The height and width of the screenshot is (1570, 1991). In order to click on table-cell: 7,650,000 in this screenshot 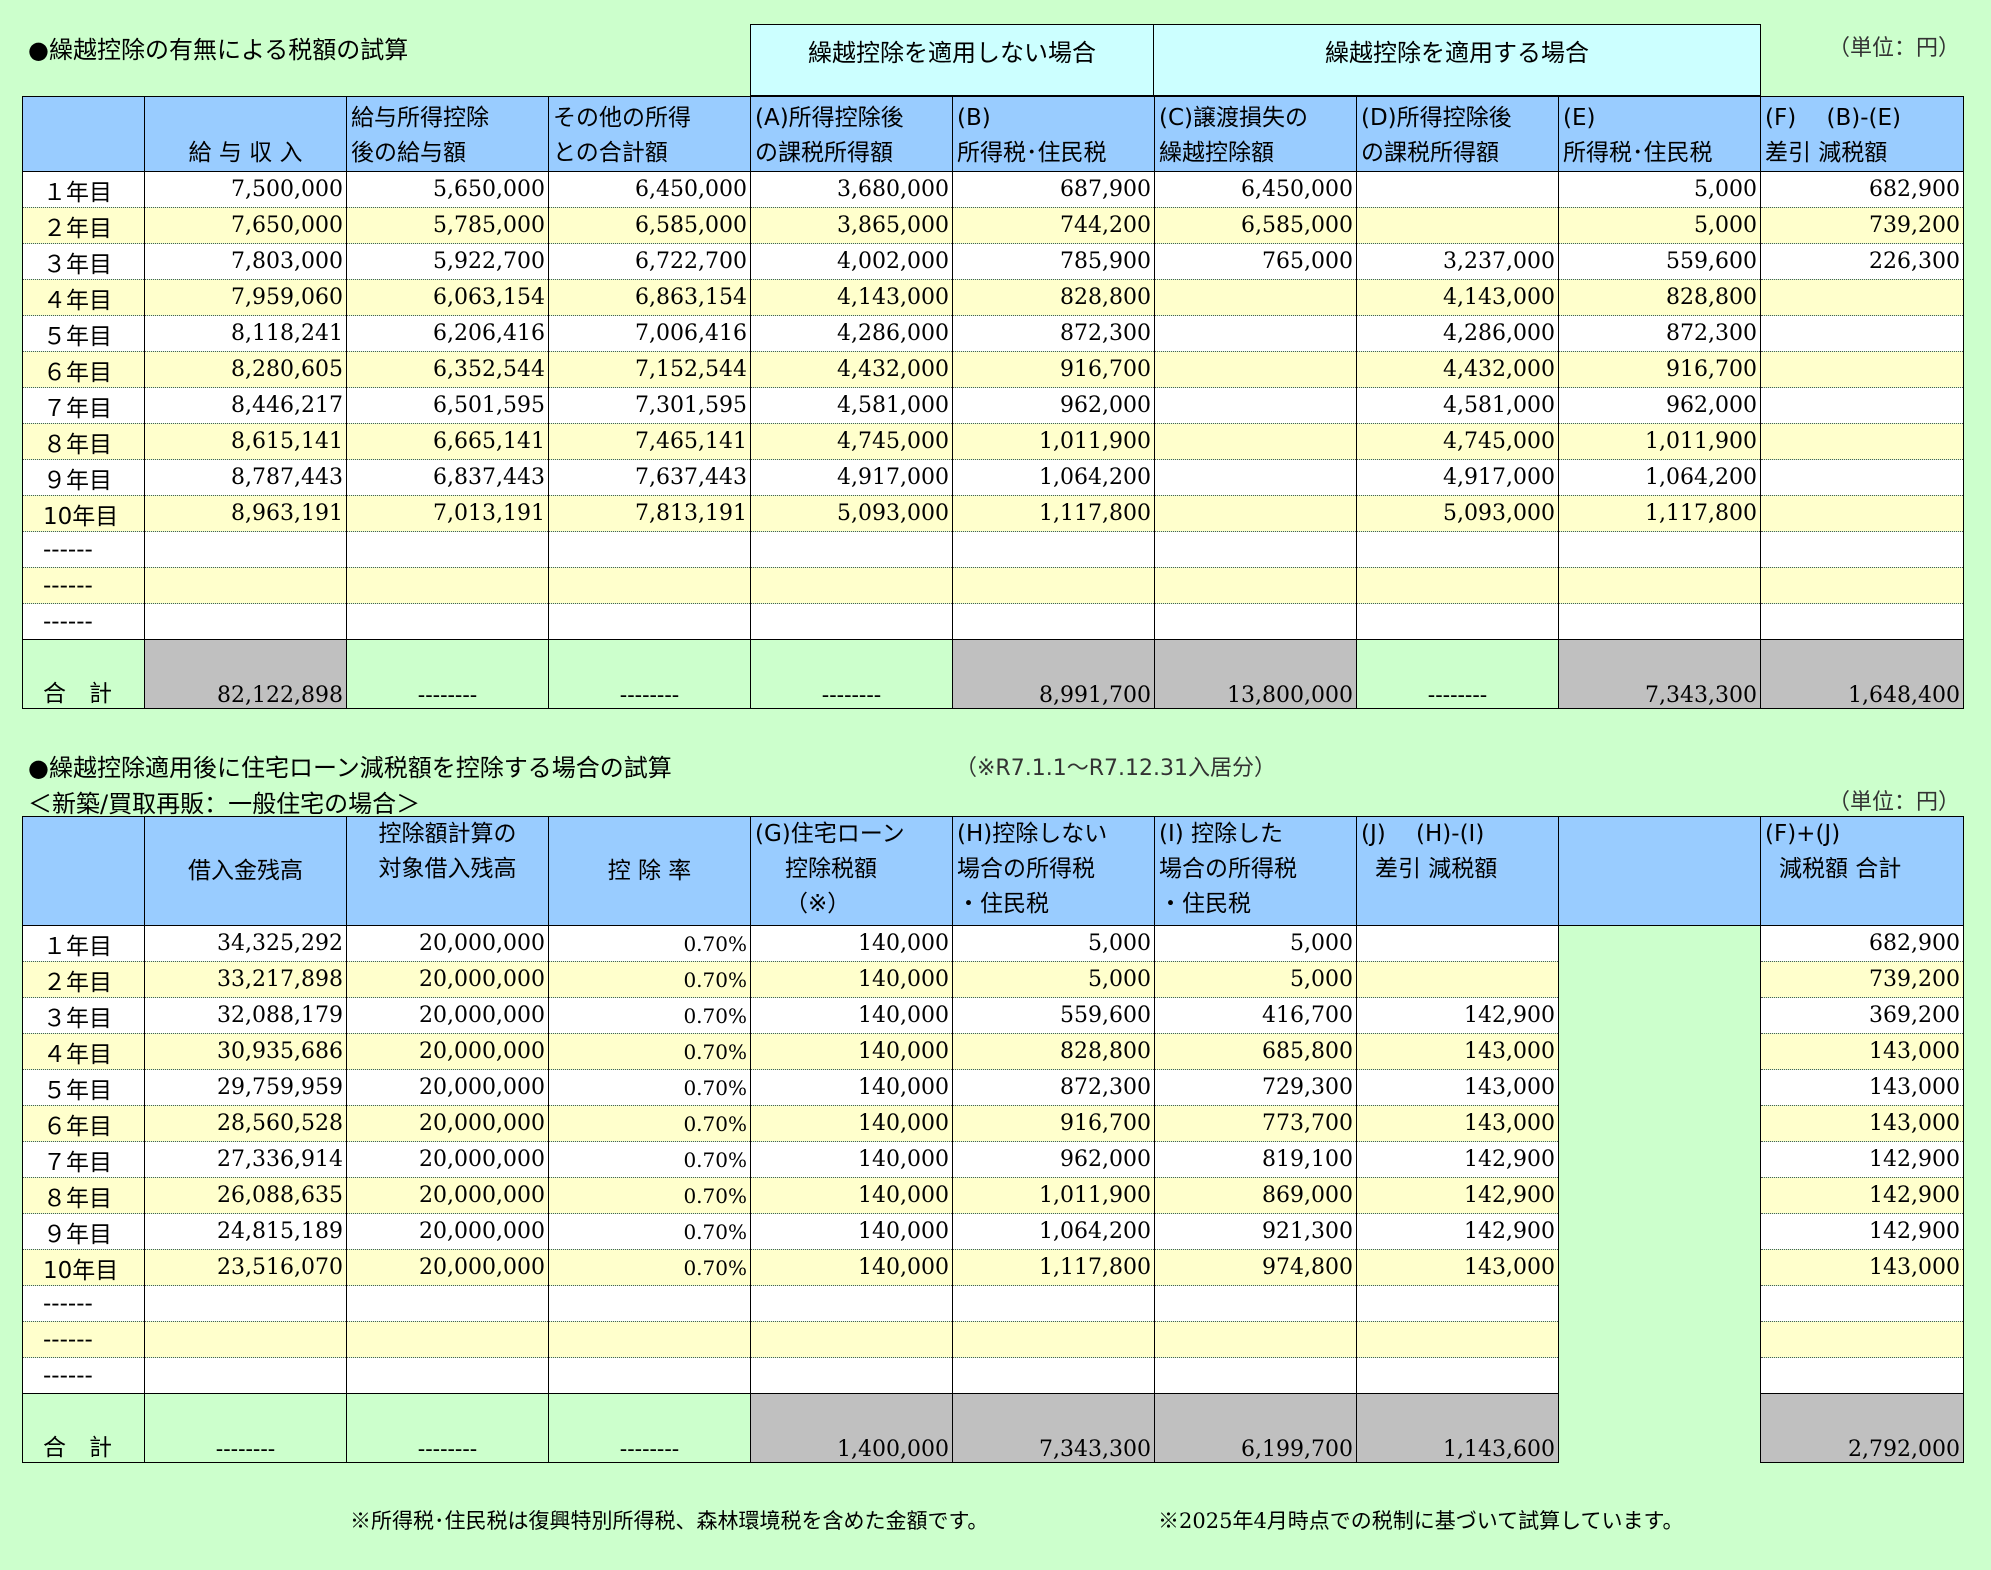, I will do `click(245, 225)`.